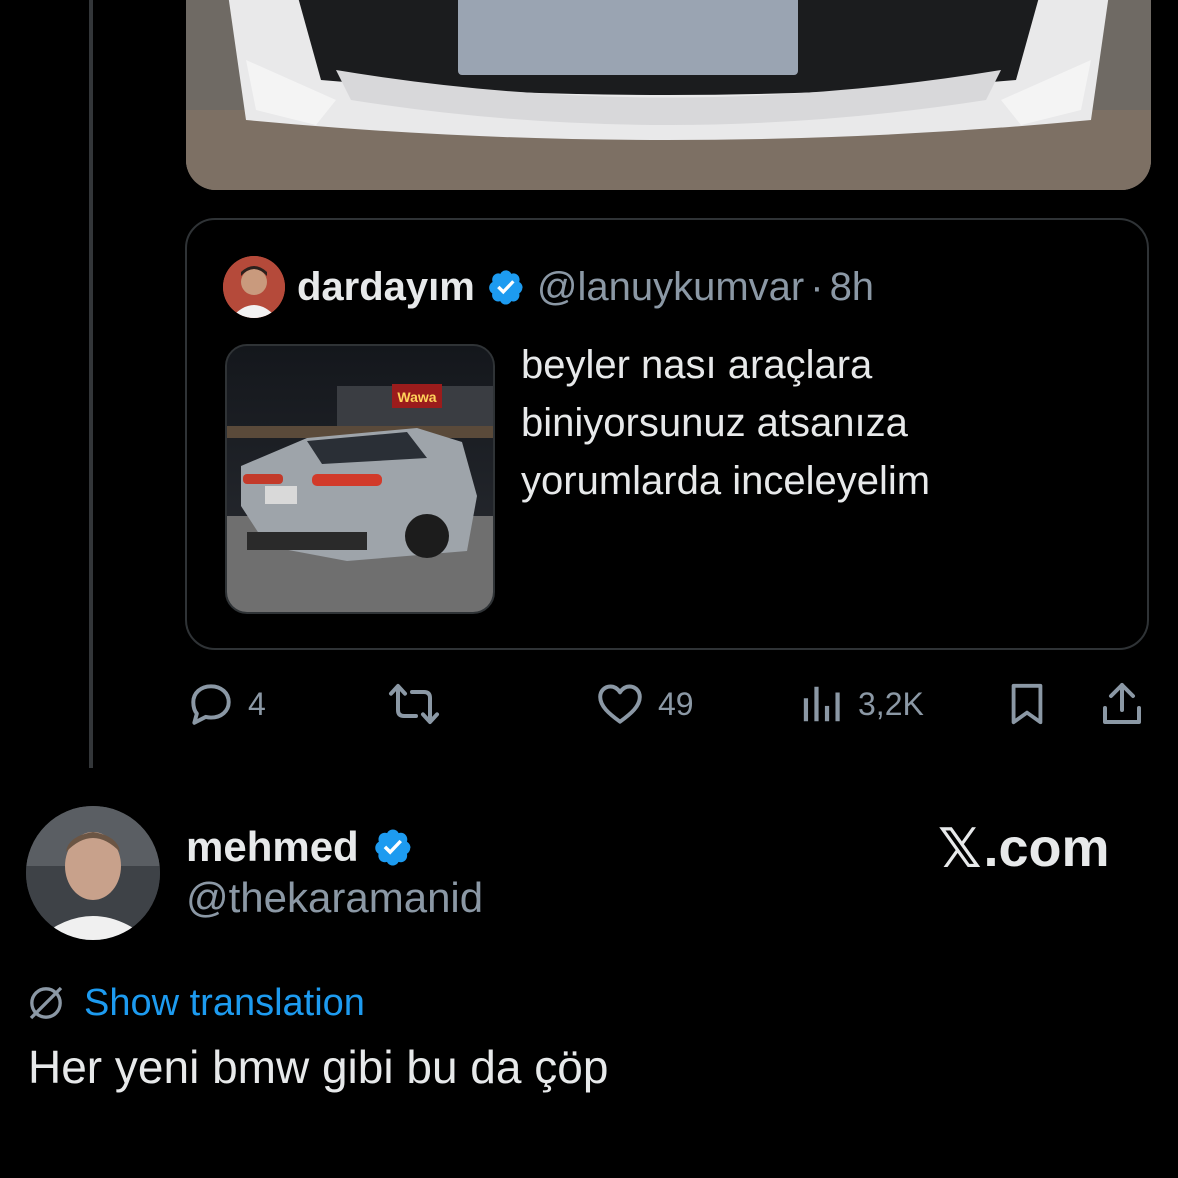 The width and height of the screenshot is (1178, 1178). I want to click on reply-author-name: mehmed, so click(272, 847).